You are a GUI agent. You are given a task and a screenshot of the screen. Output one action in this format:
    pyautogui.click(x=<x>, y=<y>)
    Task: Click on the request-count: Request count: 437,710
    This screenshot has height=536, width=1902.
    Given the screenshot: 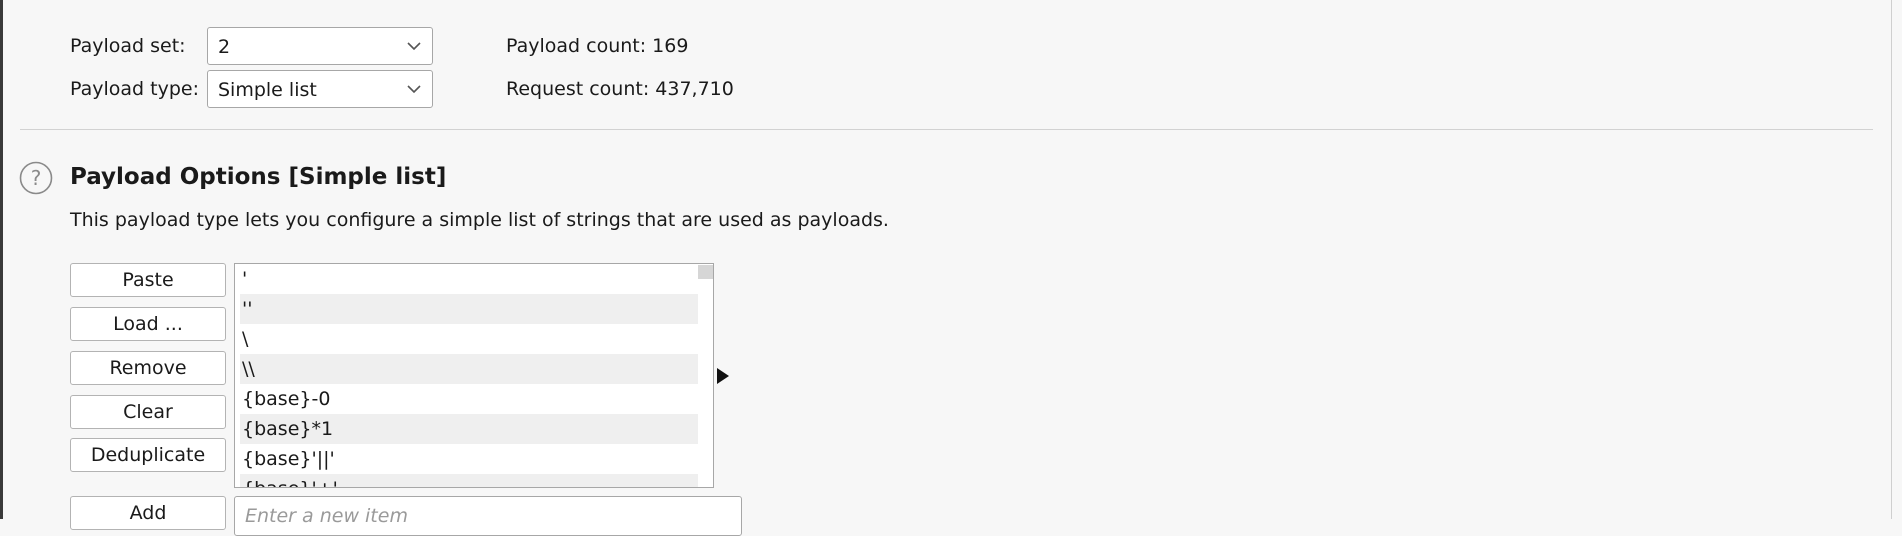 What is the action you would take?
    pyautogui.click(x=620, y=89)
    